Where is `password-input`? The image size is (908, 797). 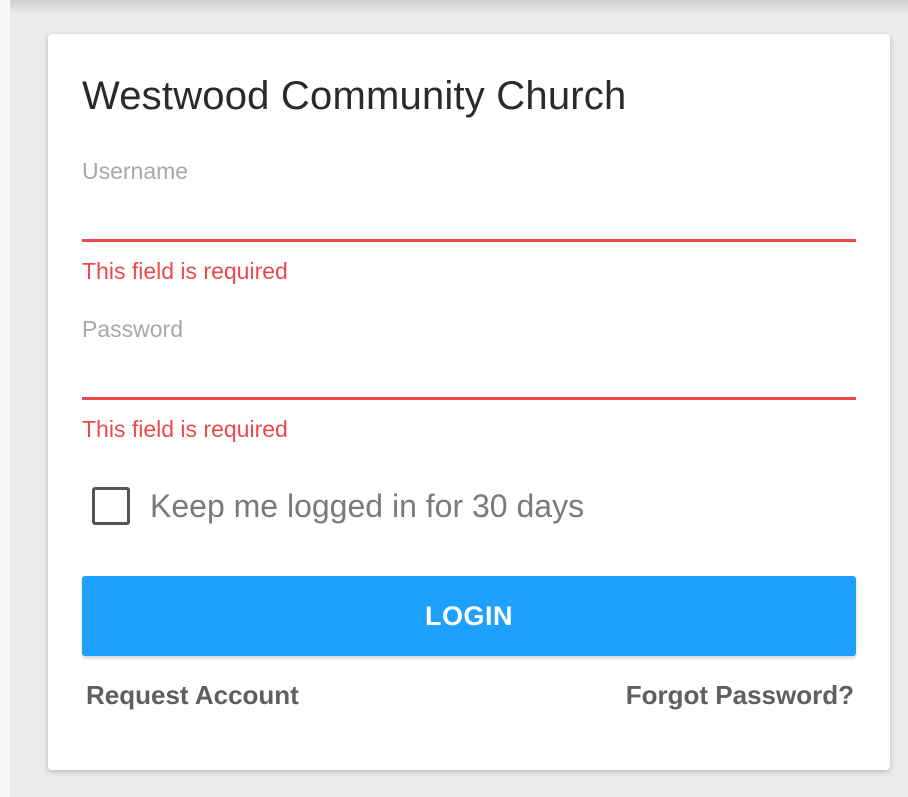
password-input is located at coordinates (469, 378).